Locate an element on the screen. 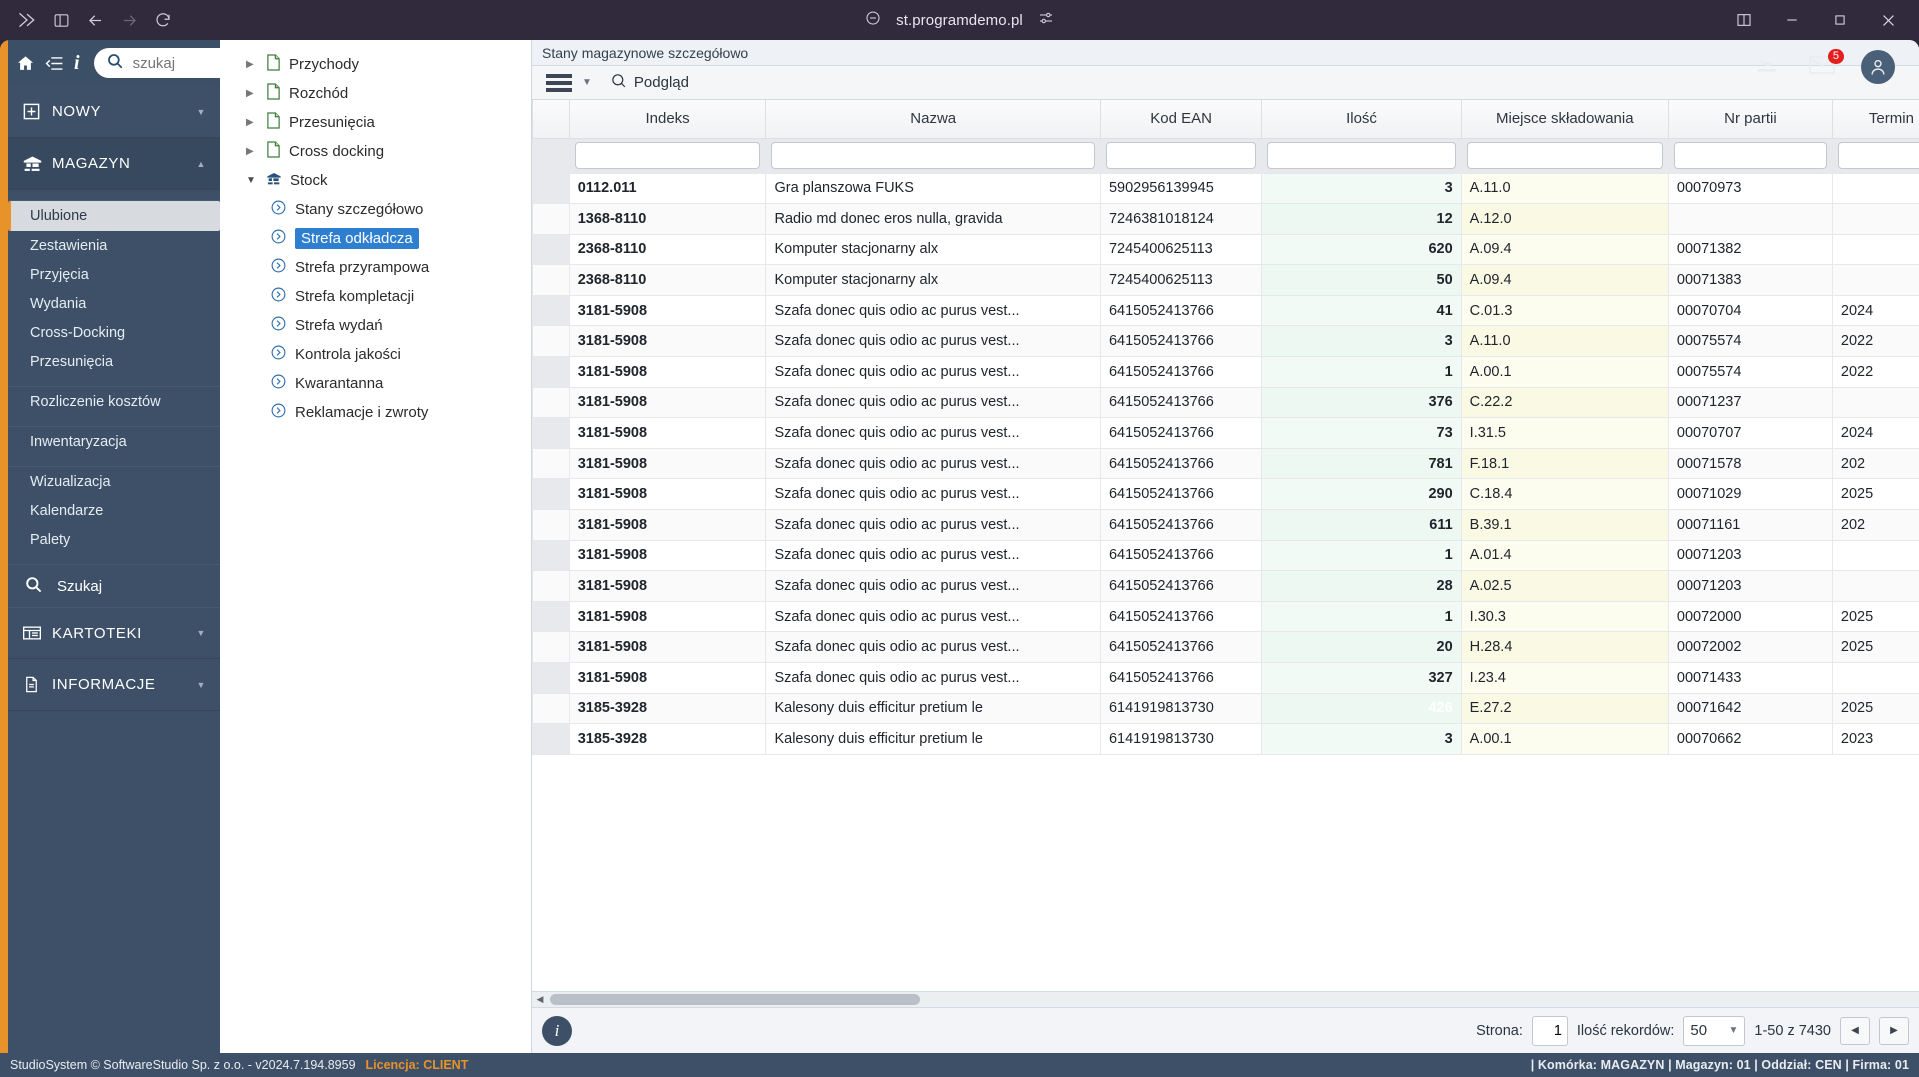 The height and width of the screenshot is (1077, 1919). cell-ilosc: 50 is located at coordinates (1361, 280).